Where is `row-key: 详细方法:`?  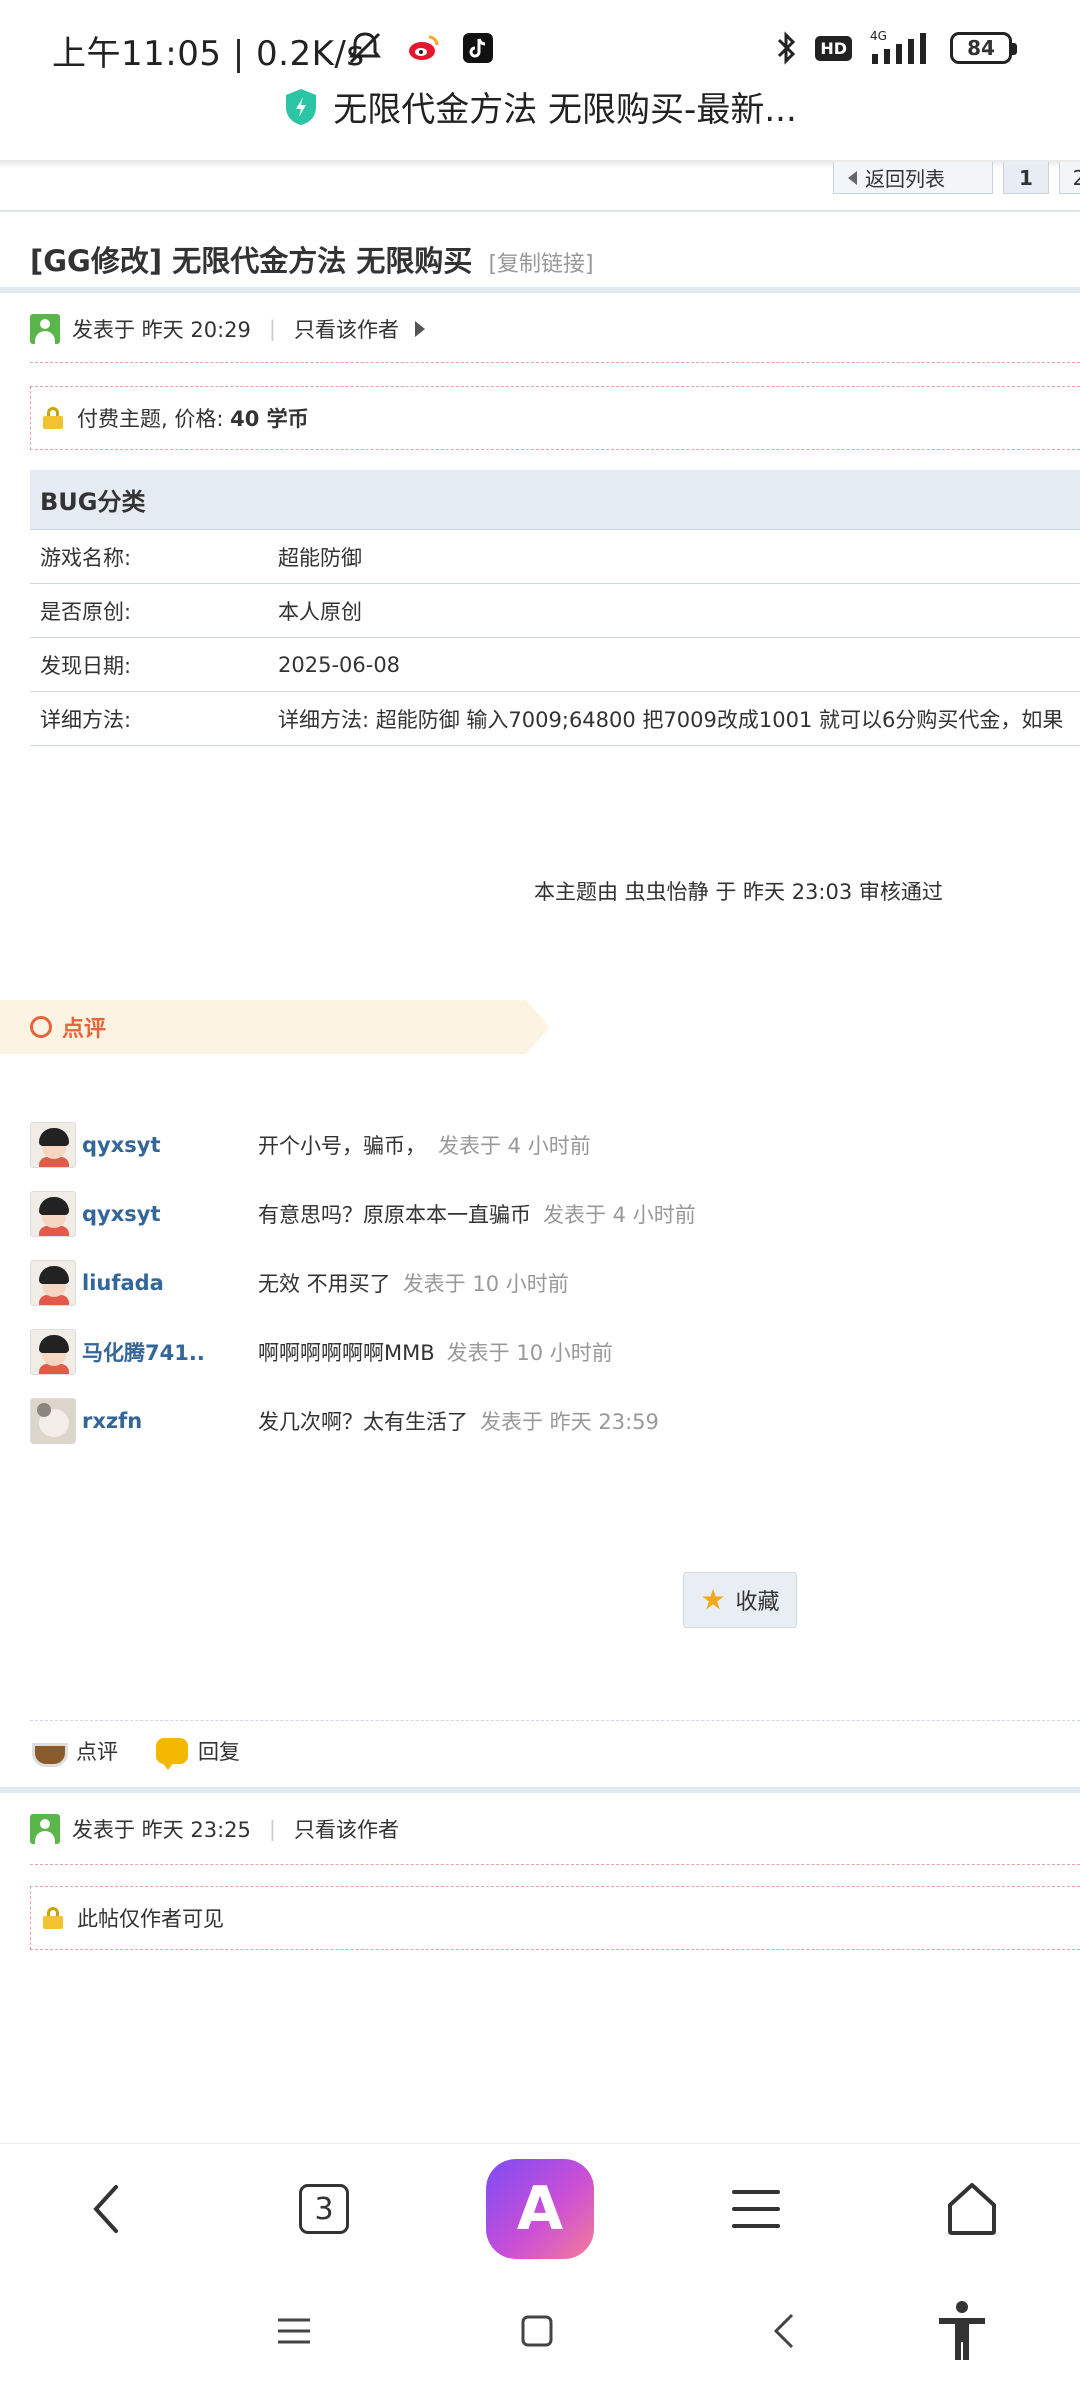 row-key: 详细方法: is located at coordinates (86, 719).